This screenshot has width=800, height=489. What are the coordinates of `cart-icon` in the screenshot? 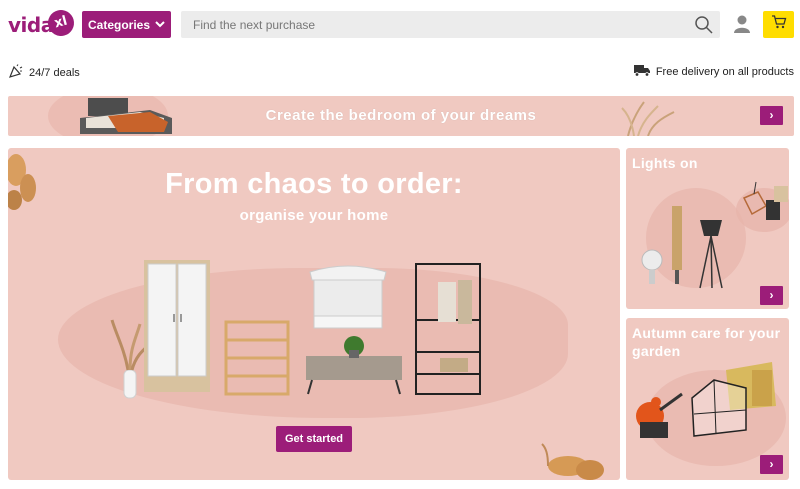 It's located at (779, 24).